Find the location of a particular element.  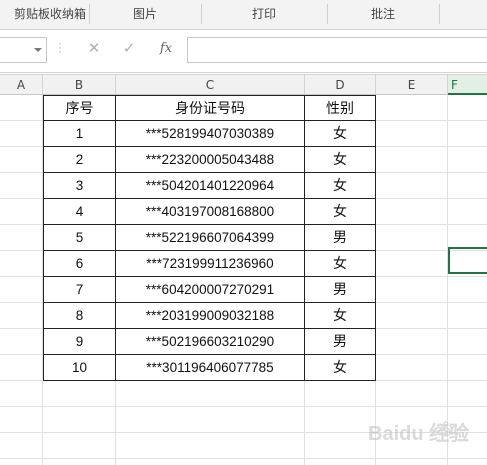

table-row: 4 ***403197008168800 女 is located at coordinates (209, 212).